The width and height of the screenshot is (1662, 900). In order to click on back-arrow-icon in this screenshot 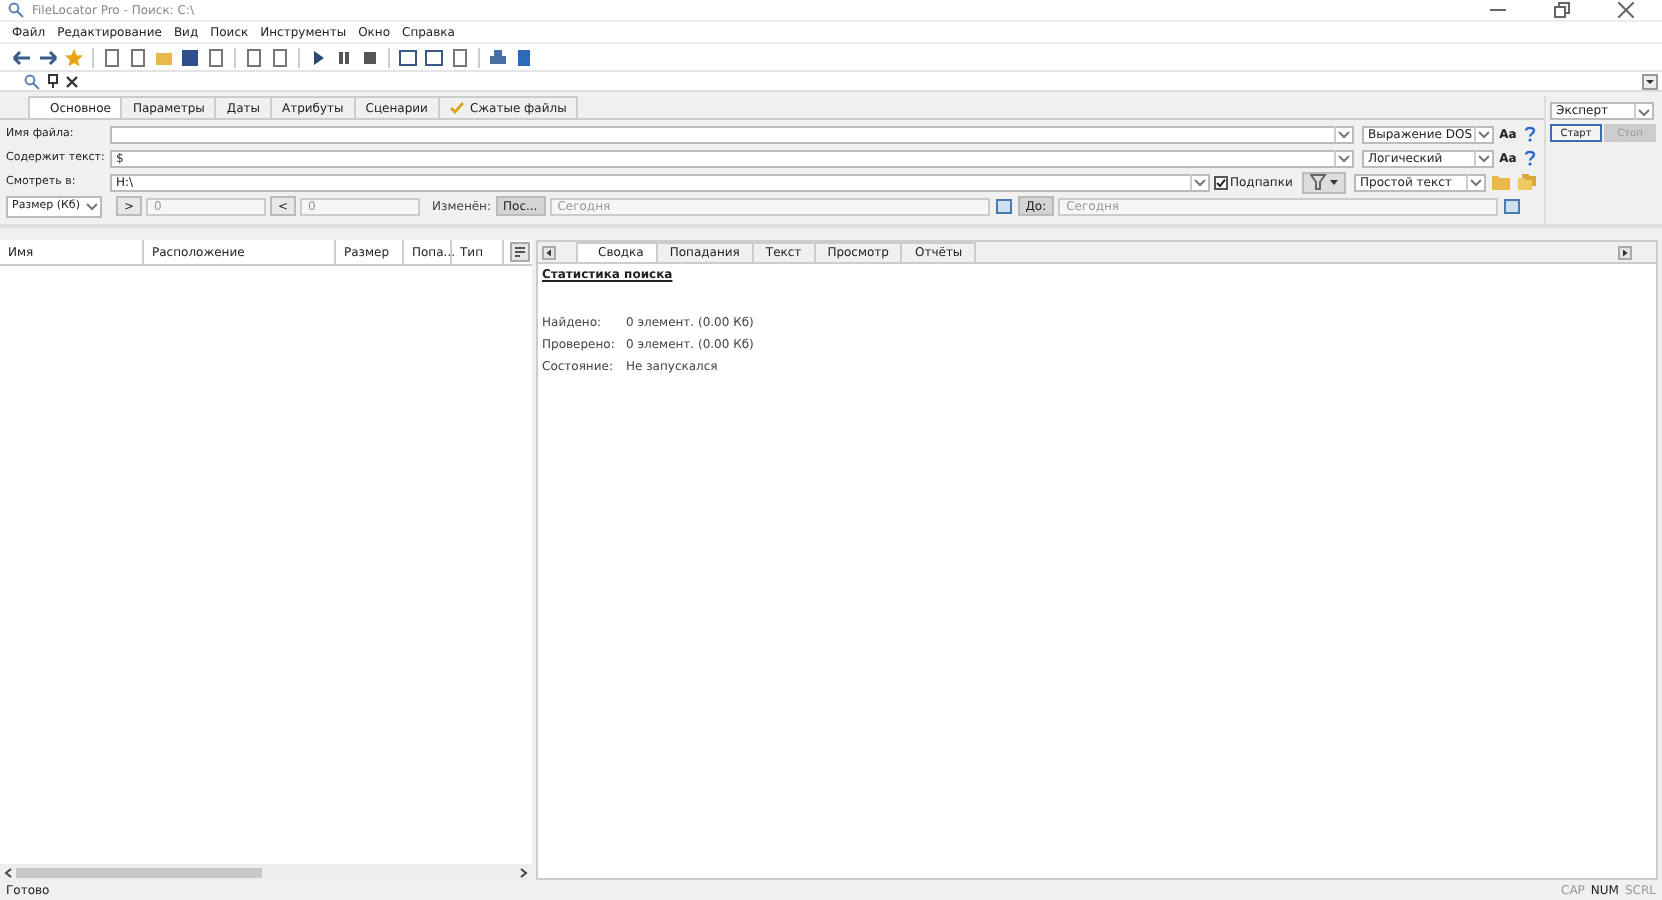, I will do `click(22, 57)`.